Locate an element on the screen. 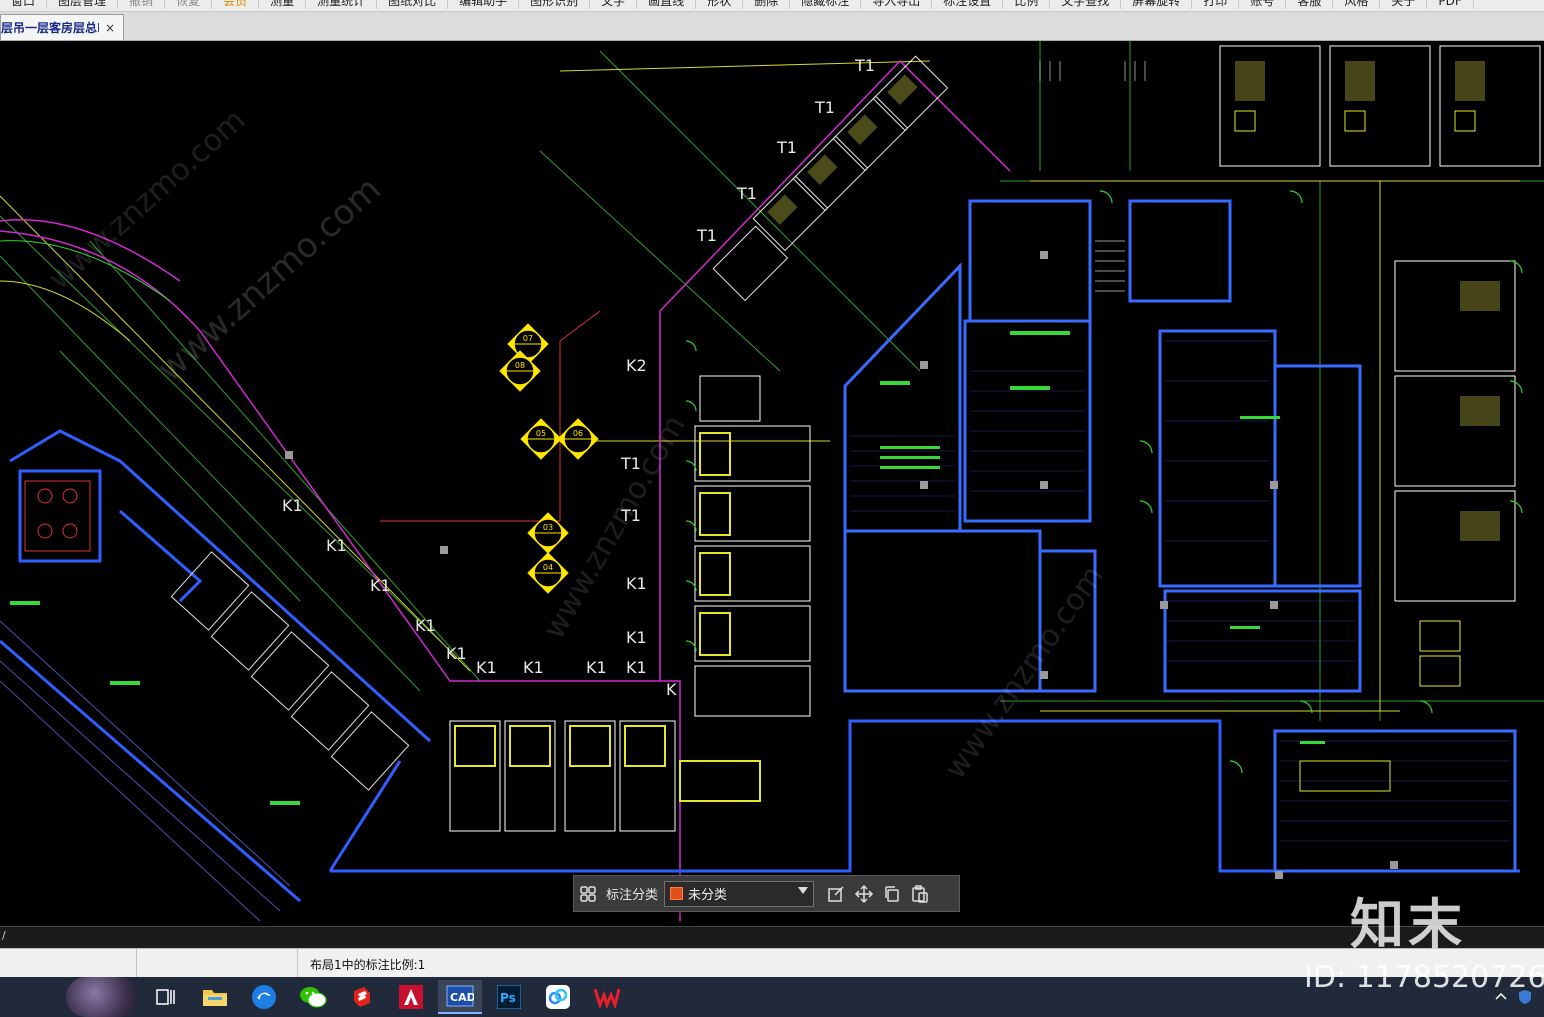 Image resolution: width=1544 pixels, height=1017 pixels. annotation-scale-text: 布局1中的标注比例:1 is located at coordinates (368, 965).